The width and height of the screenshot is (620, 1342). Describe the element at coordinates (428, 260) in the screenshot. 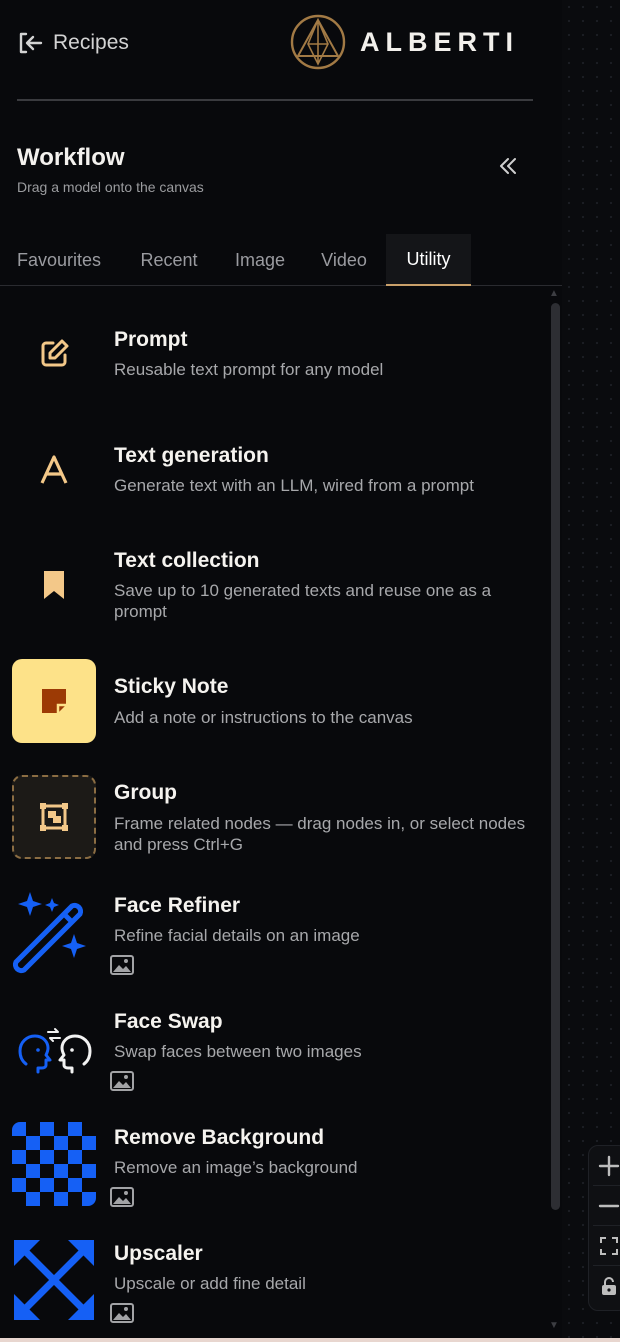

I see `tab-utility: Utility` at that location.